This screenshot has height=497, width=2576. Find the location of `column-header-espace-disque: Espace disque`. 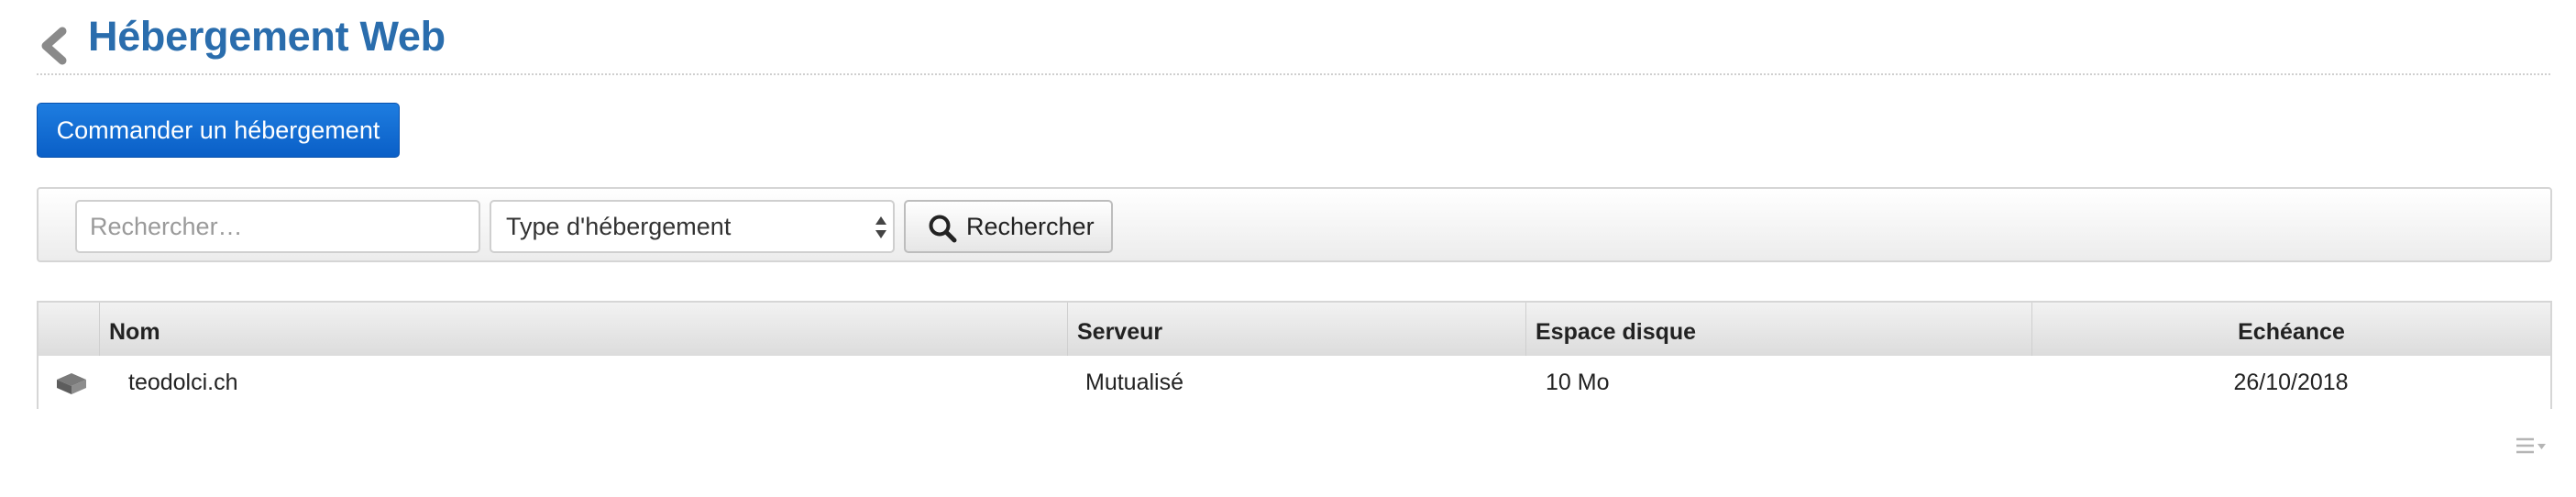

column-header-espace-disque: Espace disque is located at coordinates (1778, 329).